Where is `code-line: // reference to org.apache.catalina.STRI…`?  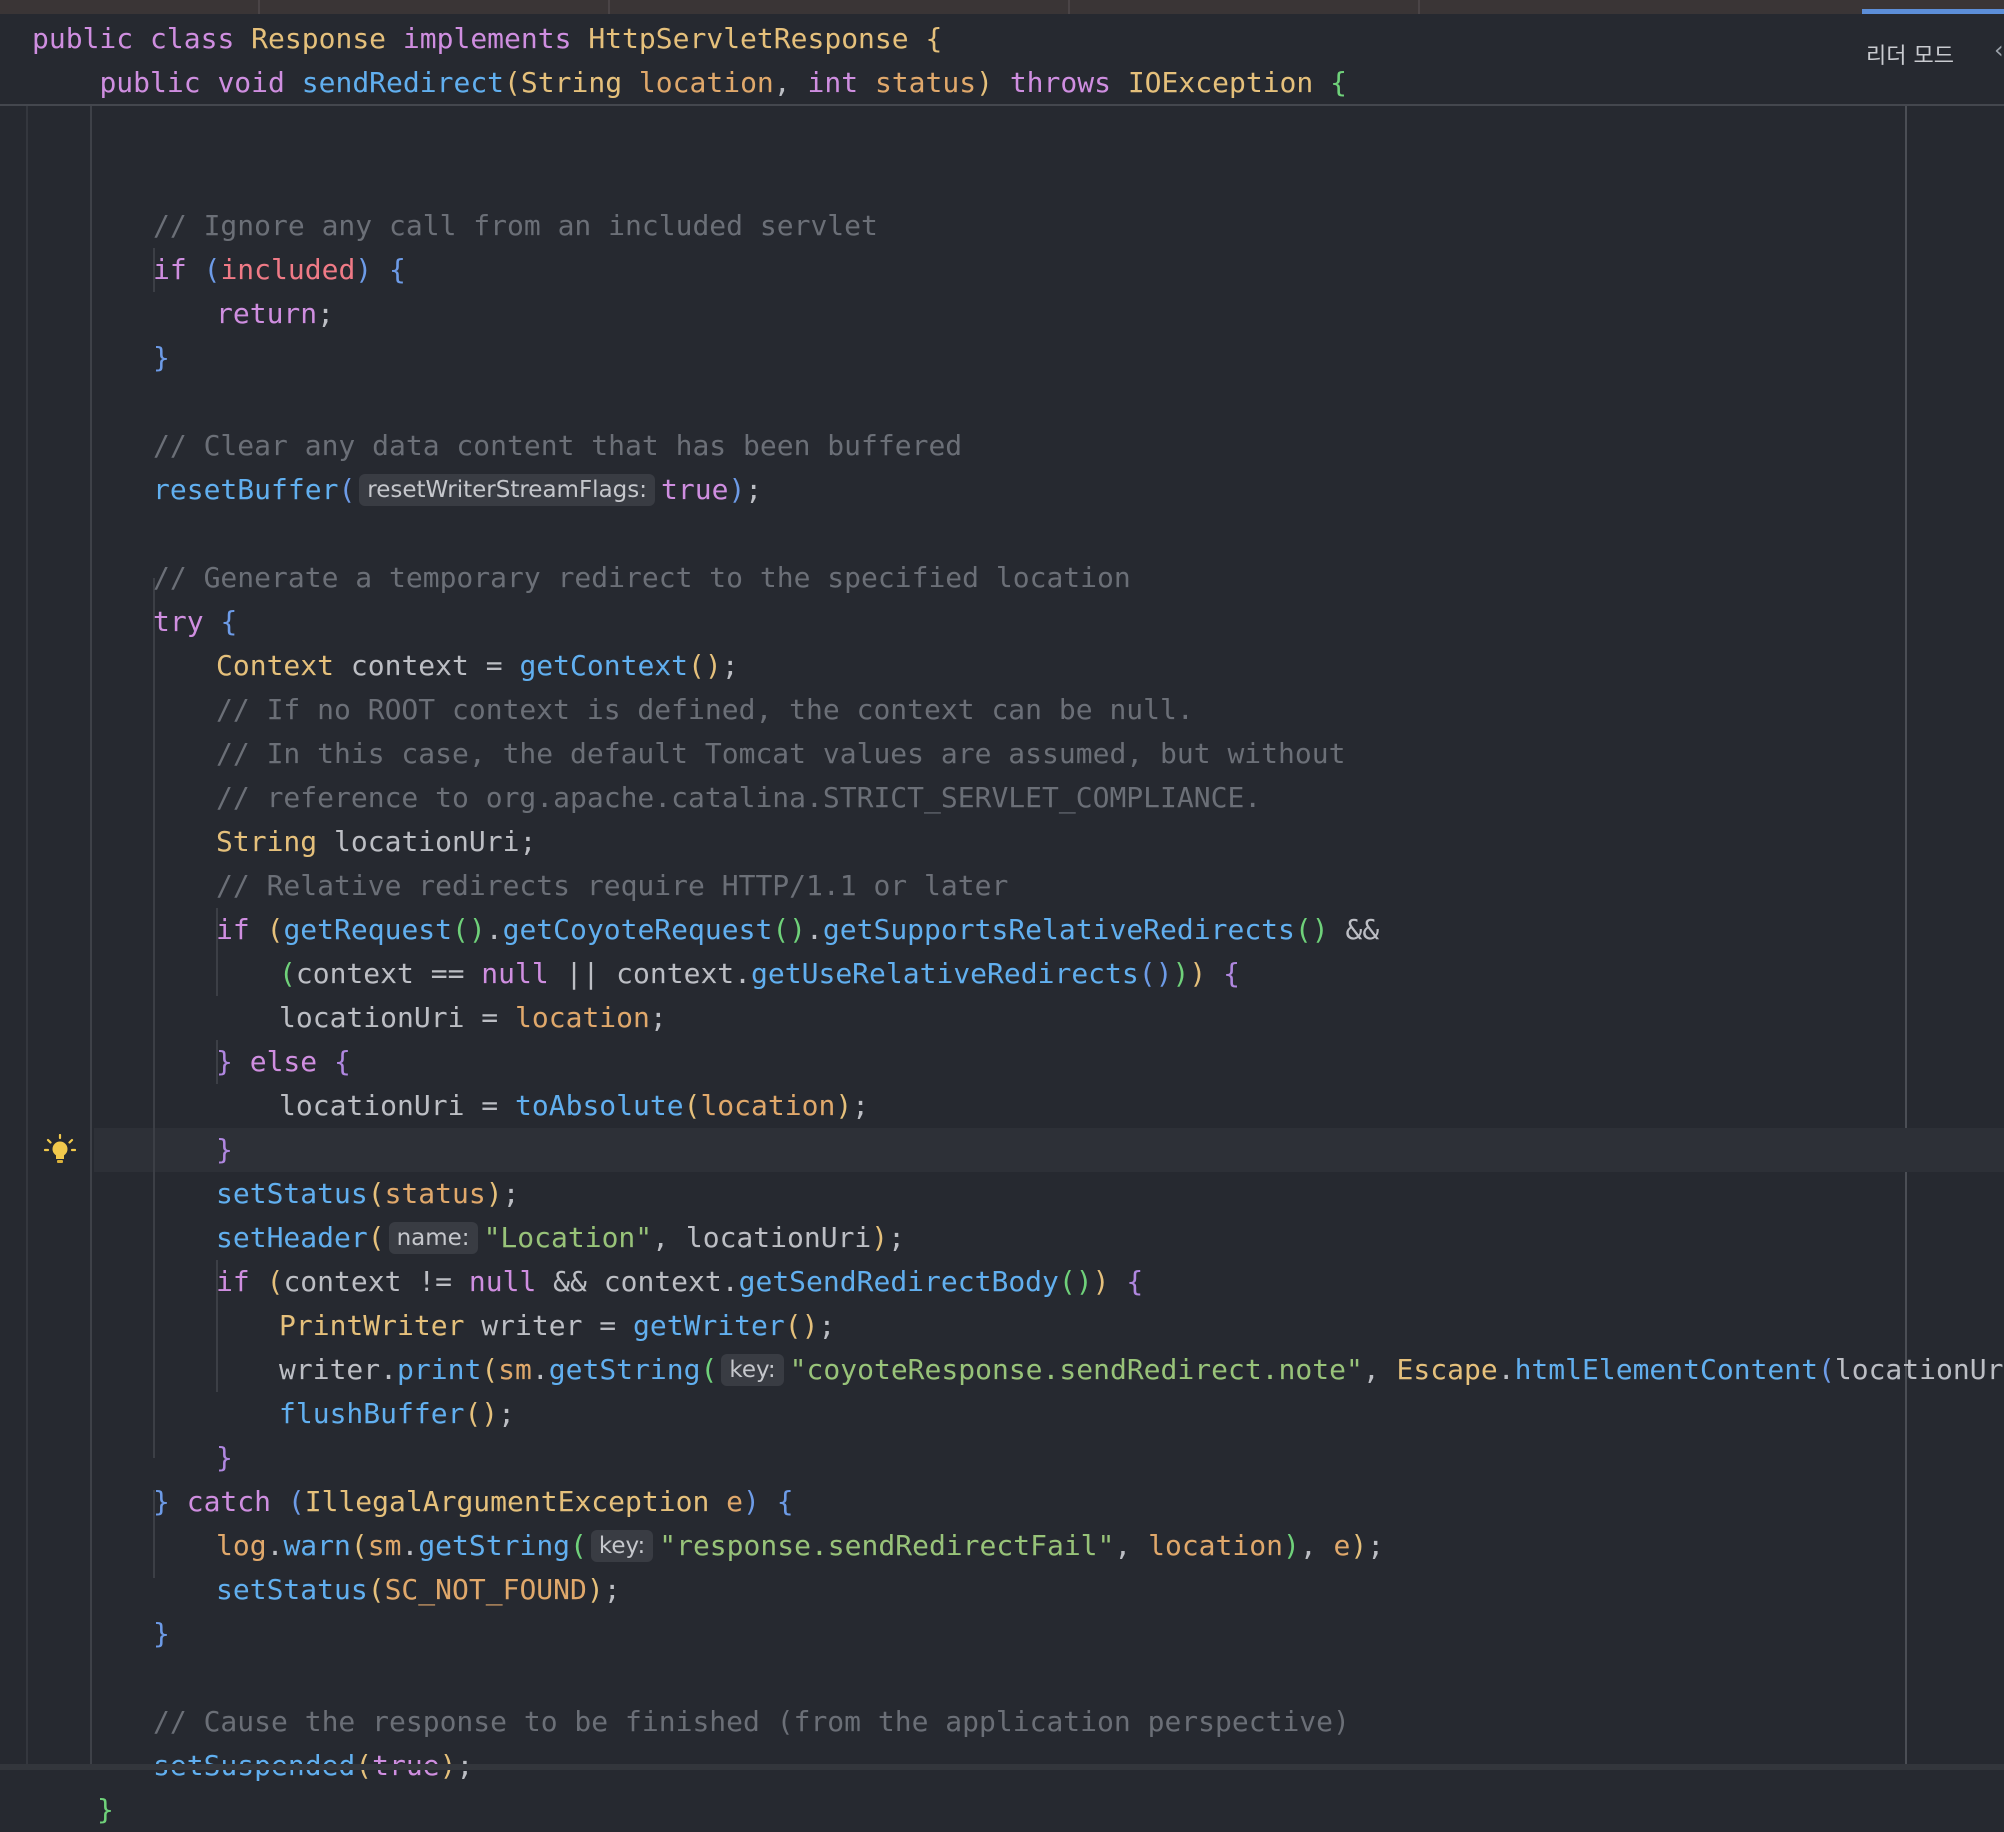
code-line: // reference to org.apache.catalina.STRI… is located at coordinates (1002, 798).